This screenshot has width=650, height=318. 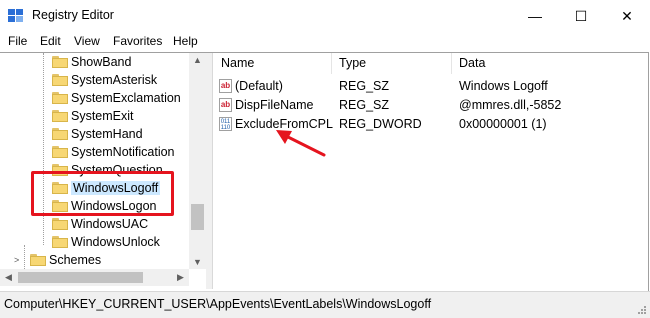 I want to click on red-arrow-icon, so click(x=301, y=143).